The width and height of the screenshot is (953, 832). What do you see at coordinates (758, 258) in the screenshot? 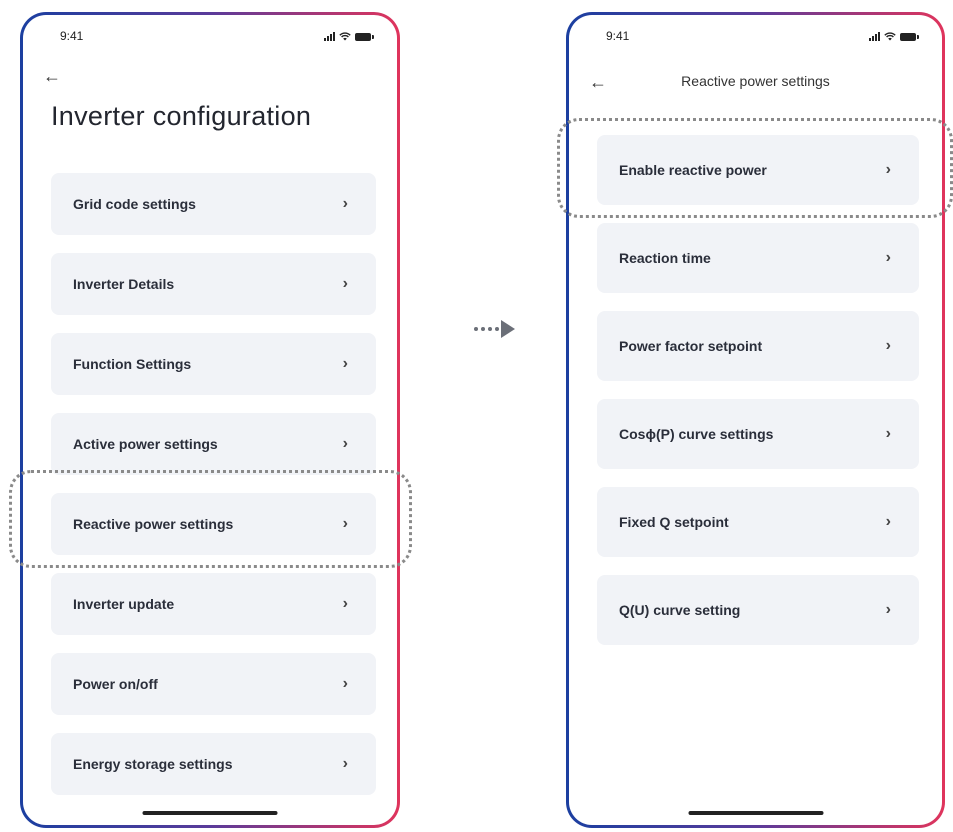
I see `menu-item-reaction-time: Reaction time ›` at bounding box center [758, 258].